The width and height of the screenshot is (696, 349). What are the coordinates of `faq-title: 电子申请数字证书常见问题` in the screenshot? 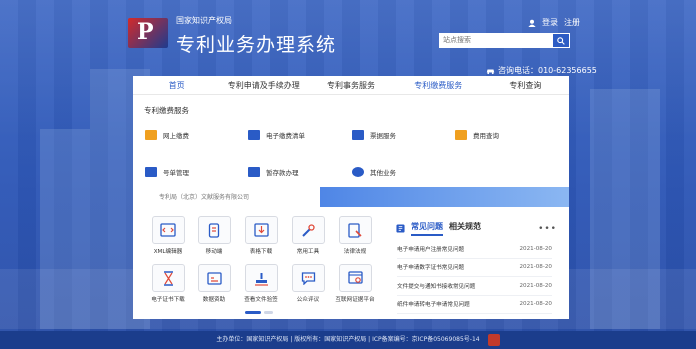 It's located at (431, 268).